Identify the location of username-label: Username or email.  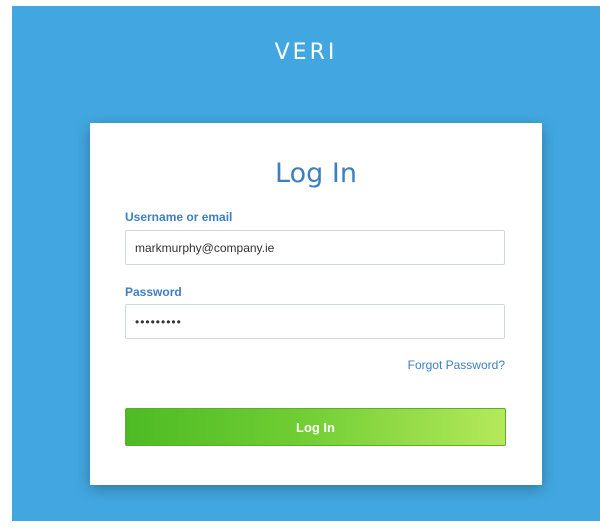
(179, 217).